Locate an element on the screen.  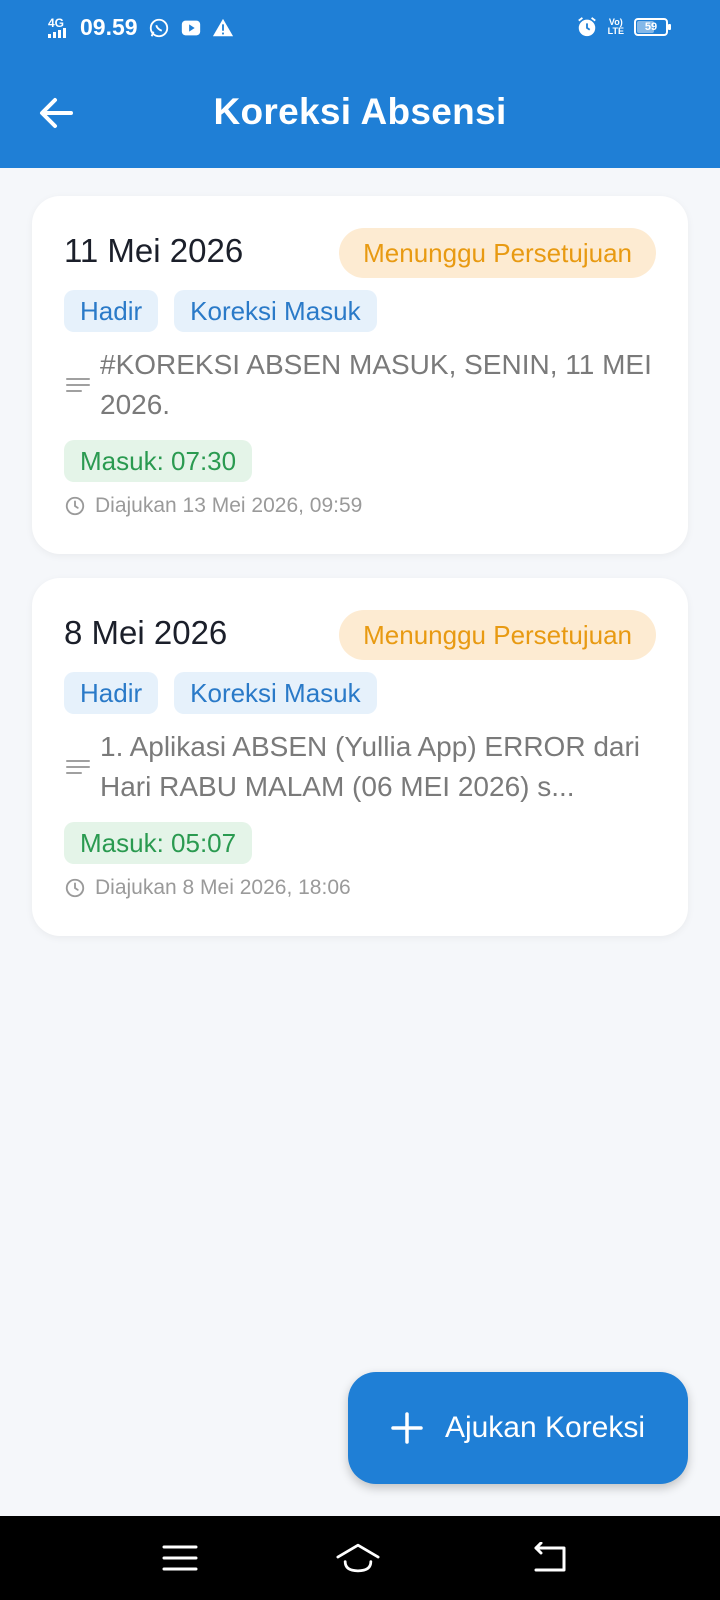
signal-icon: 4G is located at coordinates (59, 26).